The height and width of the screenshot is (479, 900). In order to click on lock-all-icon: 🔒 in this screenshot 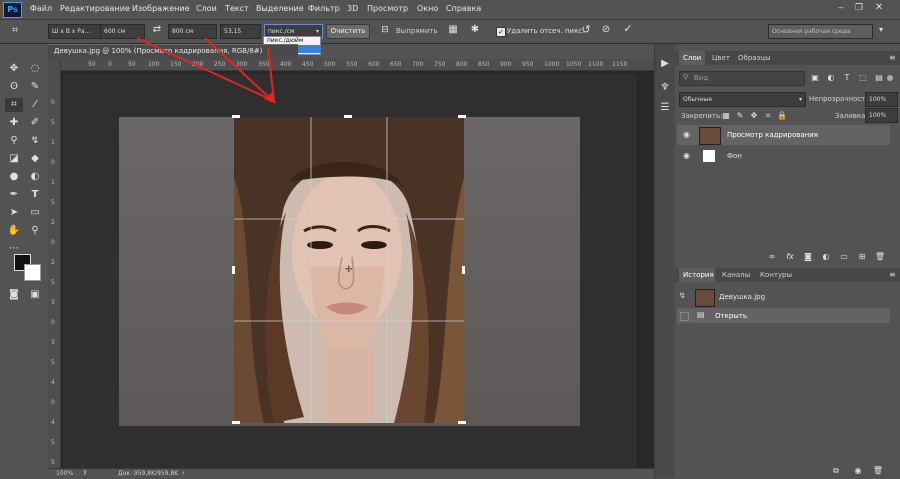, I will do `click(782, 116)`.